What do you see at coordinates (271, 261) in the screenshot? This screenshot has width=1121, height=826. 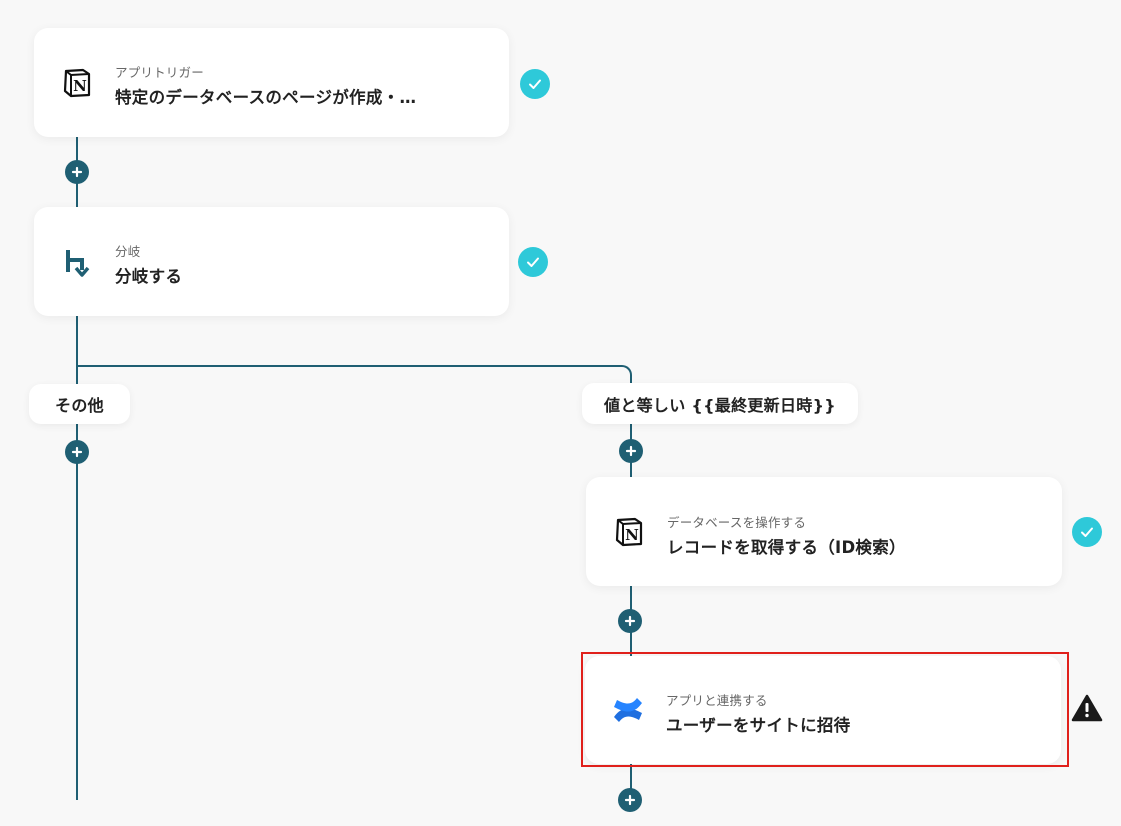 I see `step-card-branch: 分岐 分岐する` at bounding box center [271, 261].